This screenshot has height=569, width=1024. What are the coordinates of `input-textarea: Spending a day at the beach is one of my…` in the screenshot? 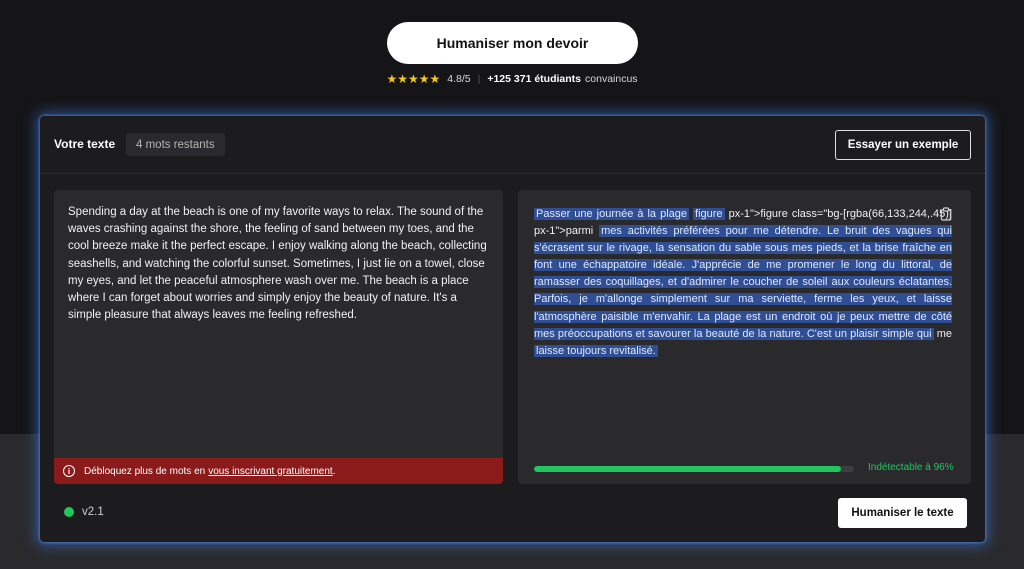 It's located at (278, 264).